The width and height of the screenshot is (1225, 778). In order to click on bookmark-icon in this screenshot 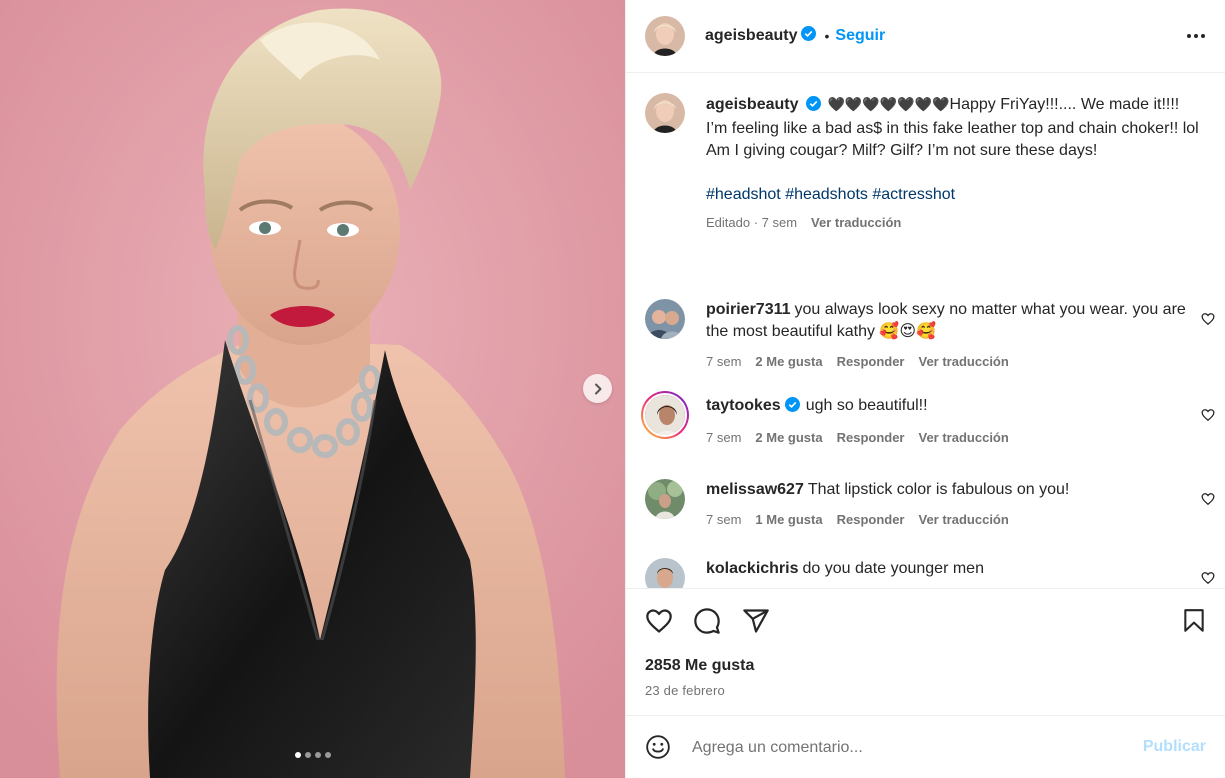, I will do `click(1194, 620)`.